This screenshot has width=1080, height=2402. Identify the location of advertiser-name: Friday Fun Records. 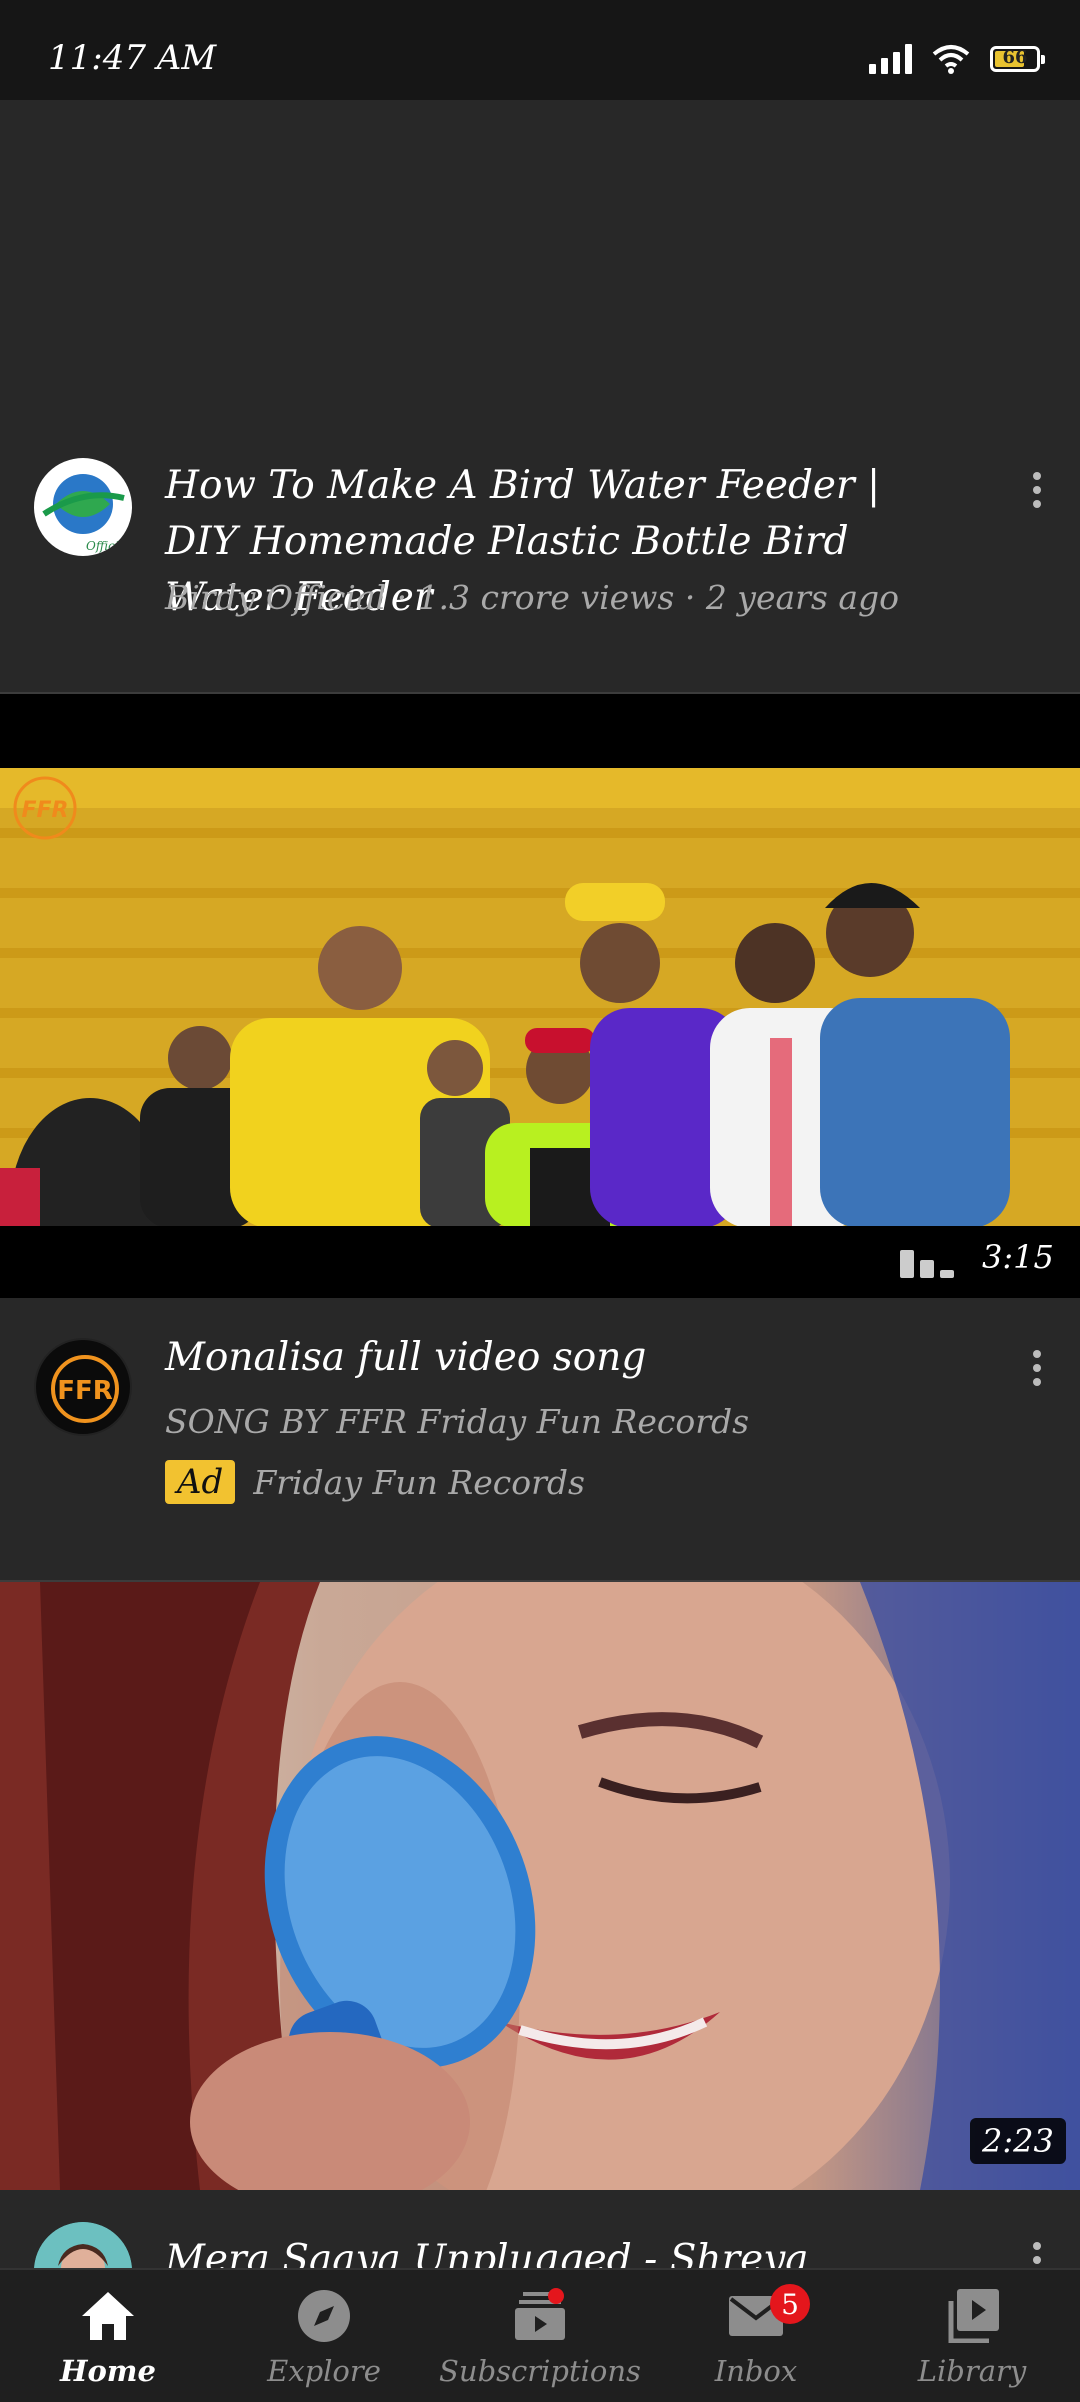
(419, 1482).